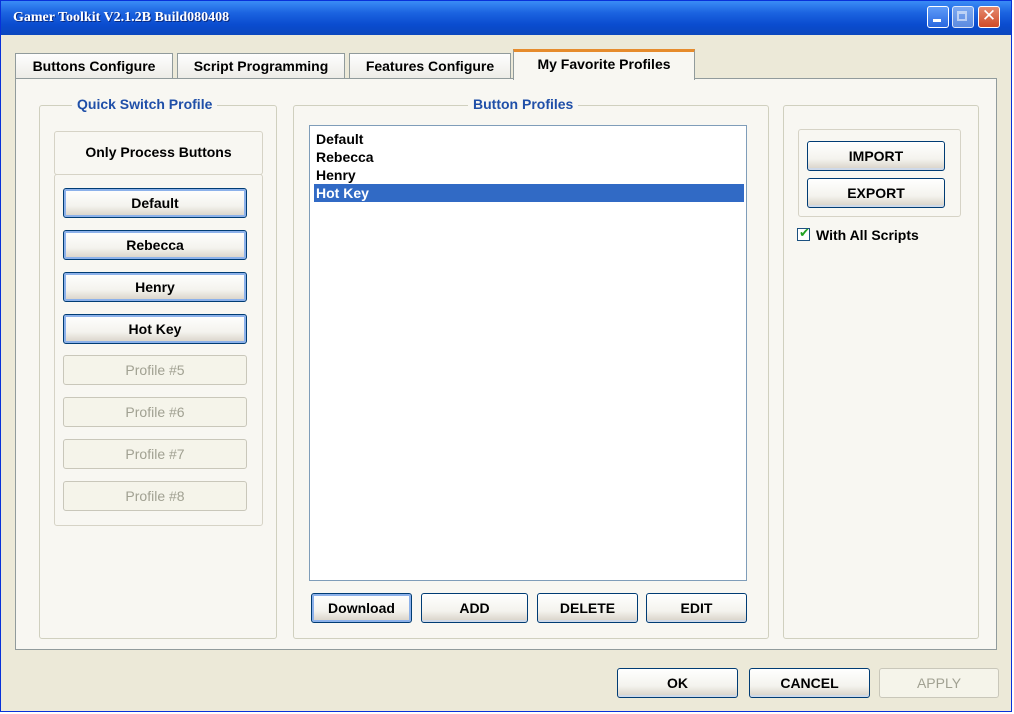 This screenshot has width=1014, height=714. What do you see at coordinates (876, 193) in the screenshot?
I see `export-button: EXPORT` at bounding box center [876, 193].